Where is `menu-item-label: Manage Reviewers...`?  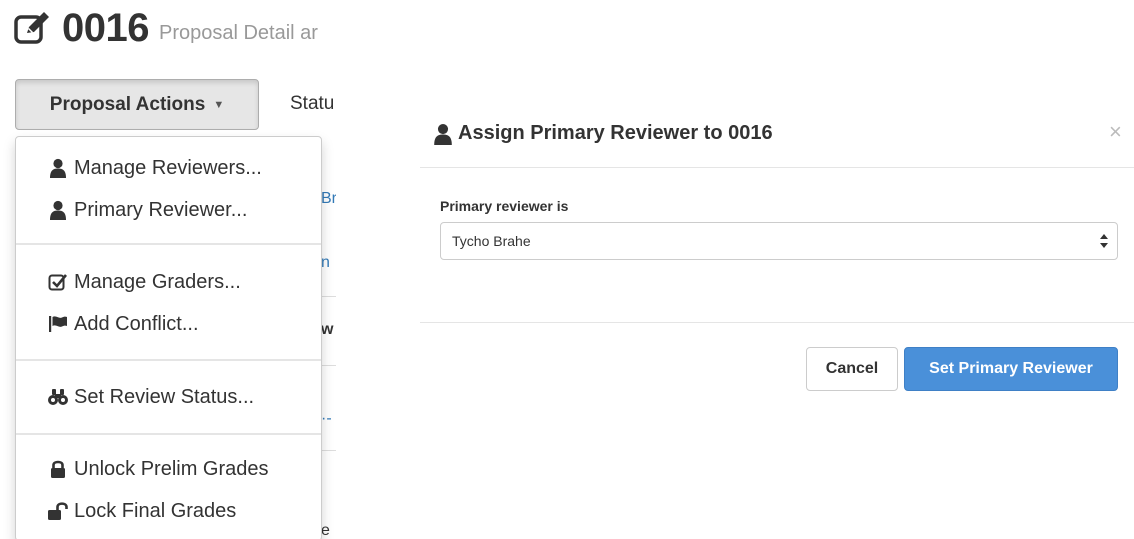 menu-item-label: Manage Reviewers... is located at coordinates (168, 167).